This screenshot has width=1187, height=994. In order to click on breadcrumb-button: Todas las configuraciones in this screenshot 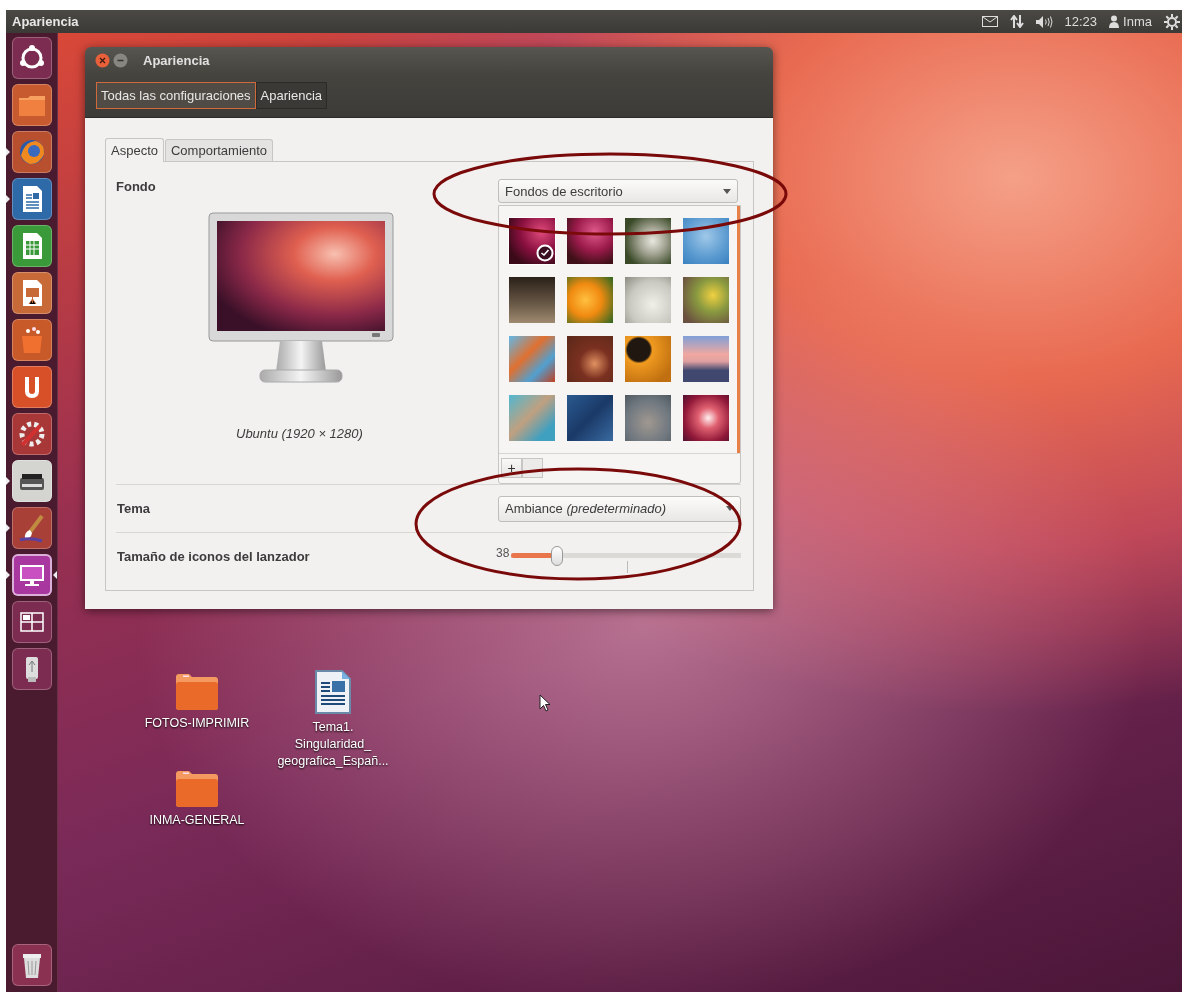, I will do `click(176, 95)`.